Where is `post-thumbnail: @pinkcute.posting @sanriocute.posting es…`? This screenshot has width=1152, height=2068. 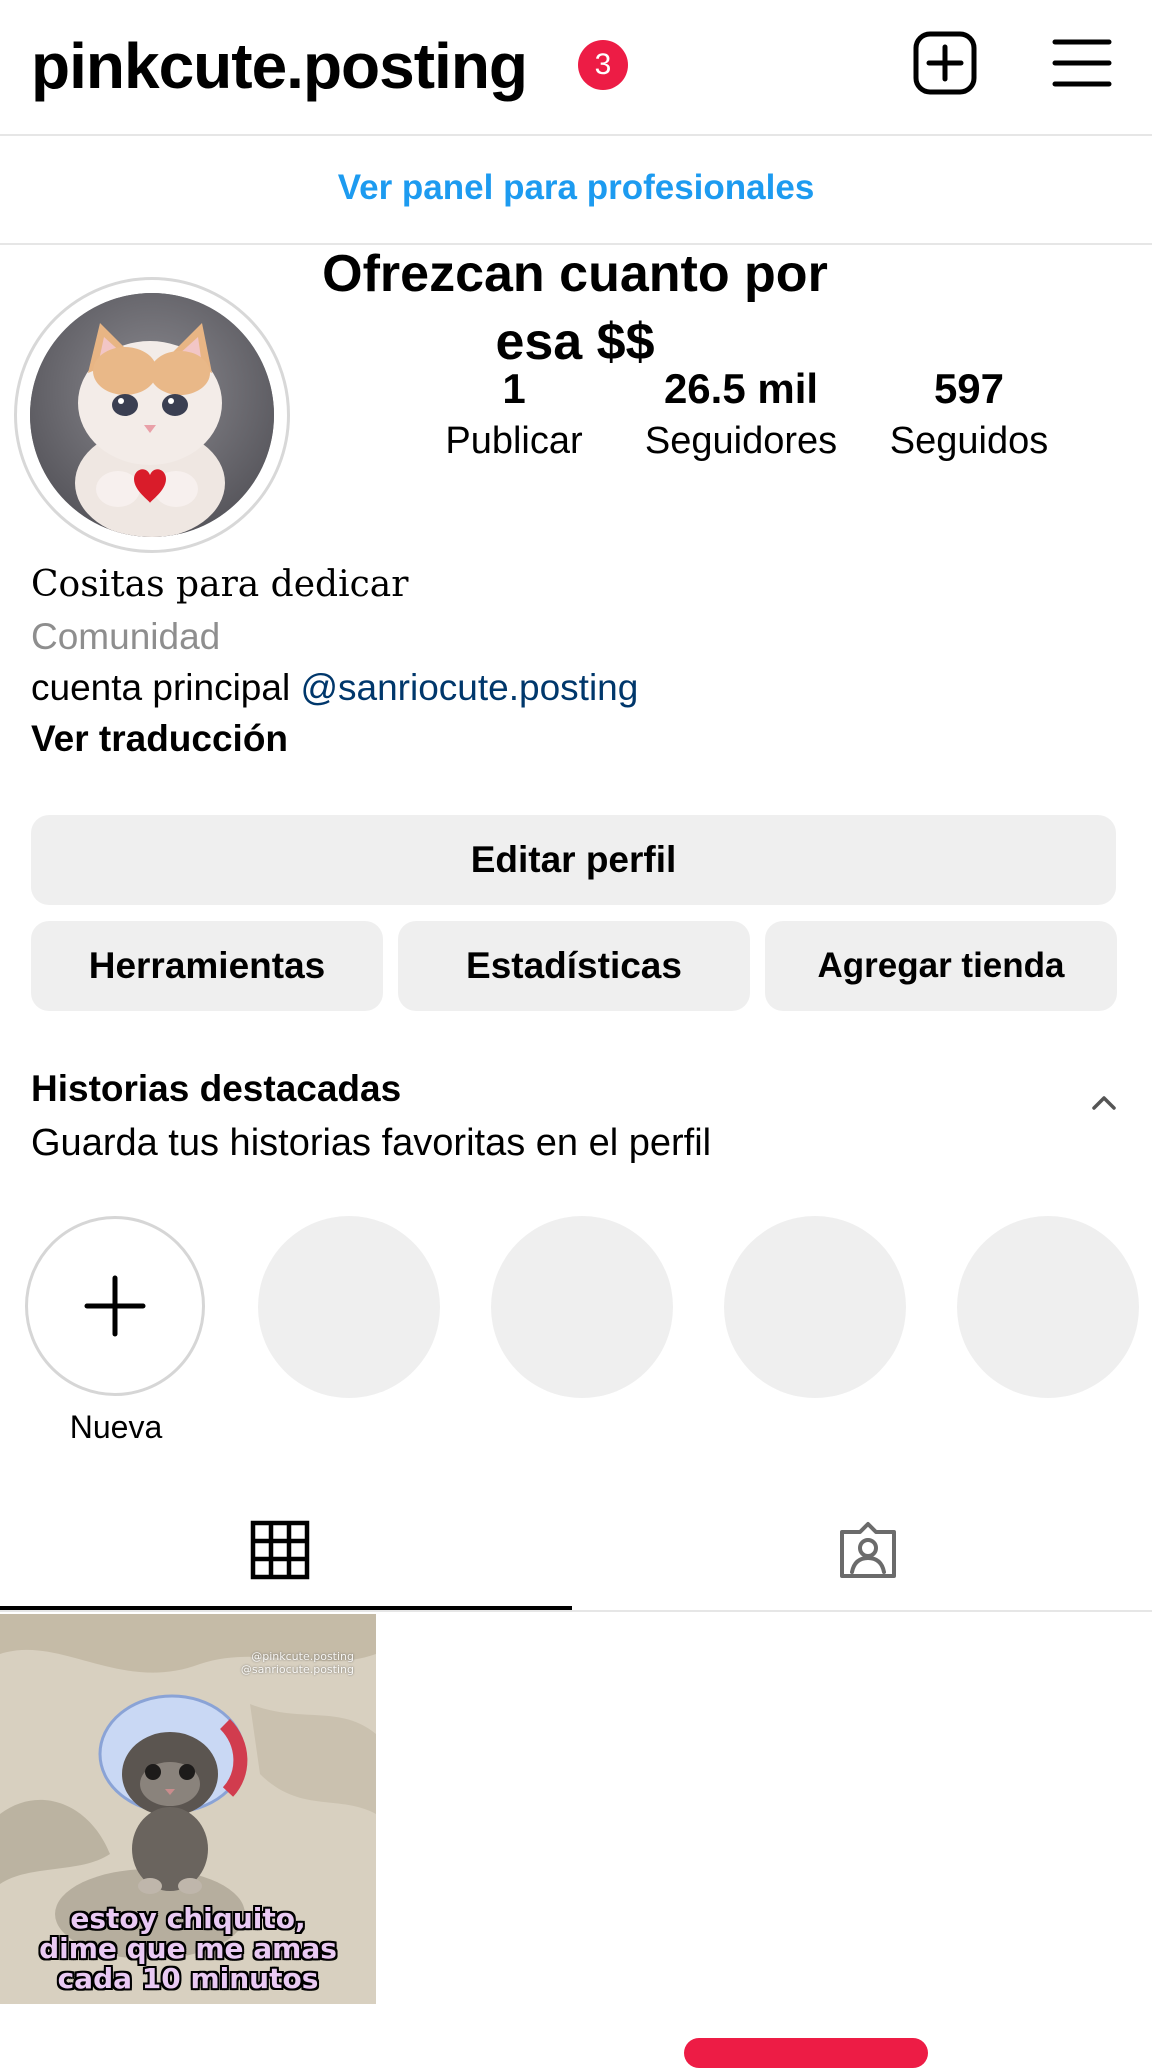 post-thumbnail: @pinkcute.posting @sanriocute.posting es… is located at coordinates (188, 1809).